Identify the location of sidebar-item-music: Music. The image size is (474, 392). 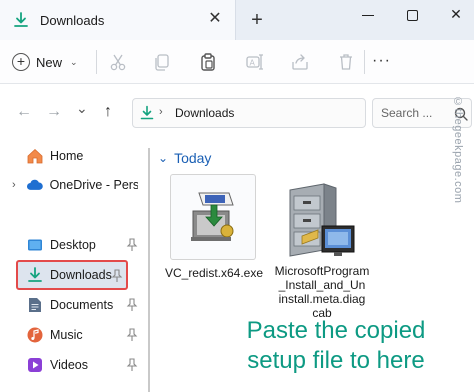
(75, 335).